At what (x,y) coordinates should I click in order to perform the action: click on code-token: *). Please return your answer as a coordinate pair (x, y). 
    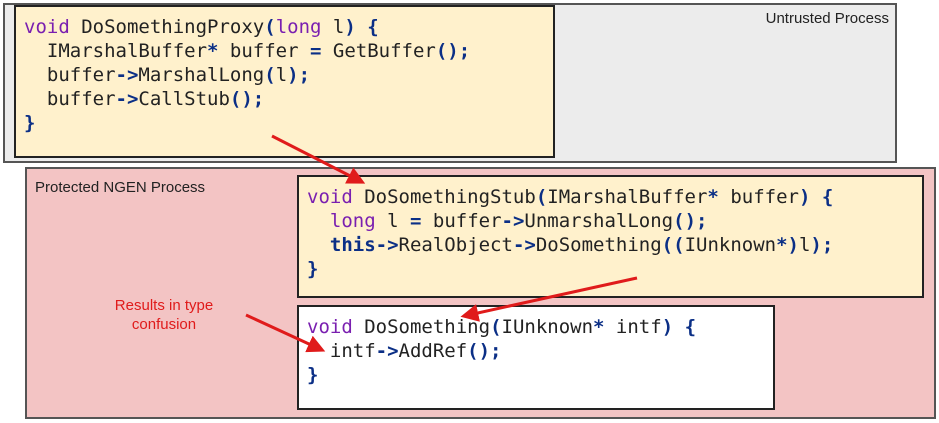
    Looking at the image, I should click on (787, 245).